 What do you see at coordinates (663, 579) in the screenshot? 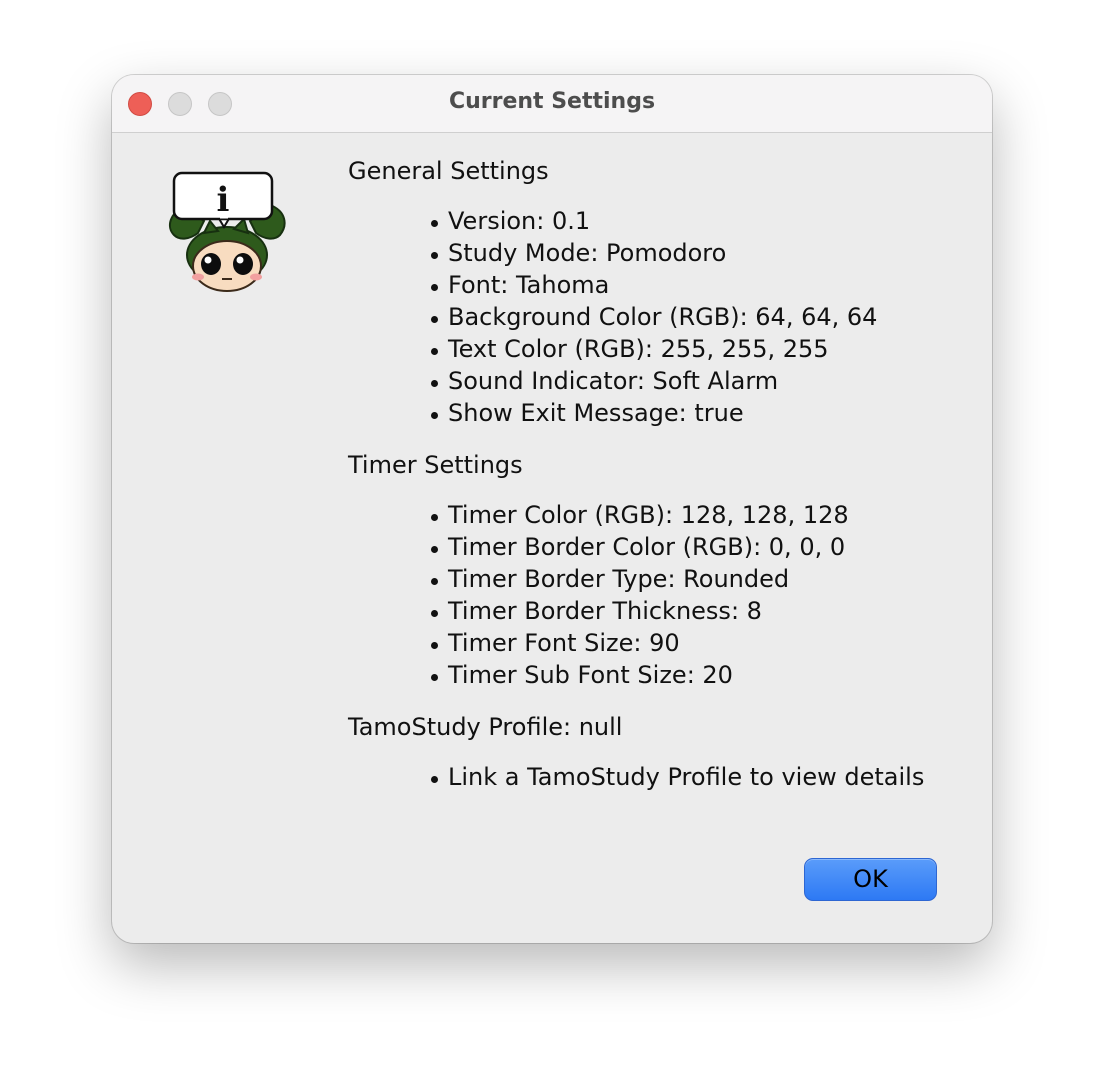
I see `list-item: Timer Border Type: Rounded` at bounding box center [663, 579].